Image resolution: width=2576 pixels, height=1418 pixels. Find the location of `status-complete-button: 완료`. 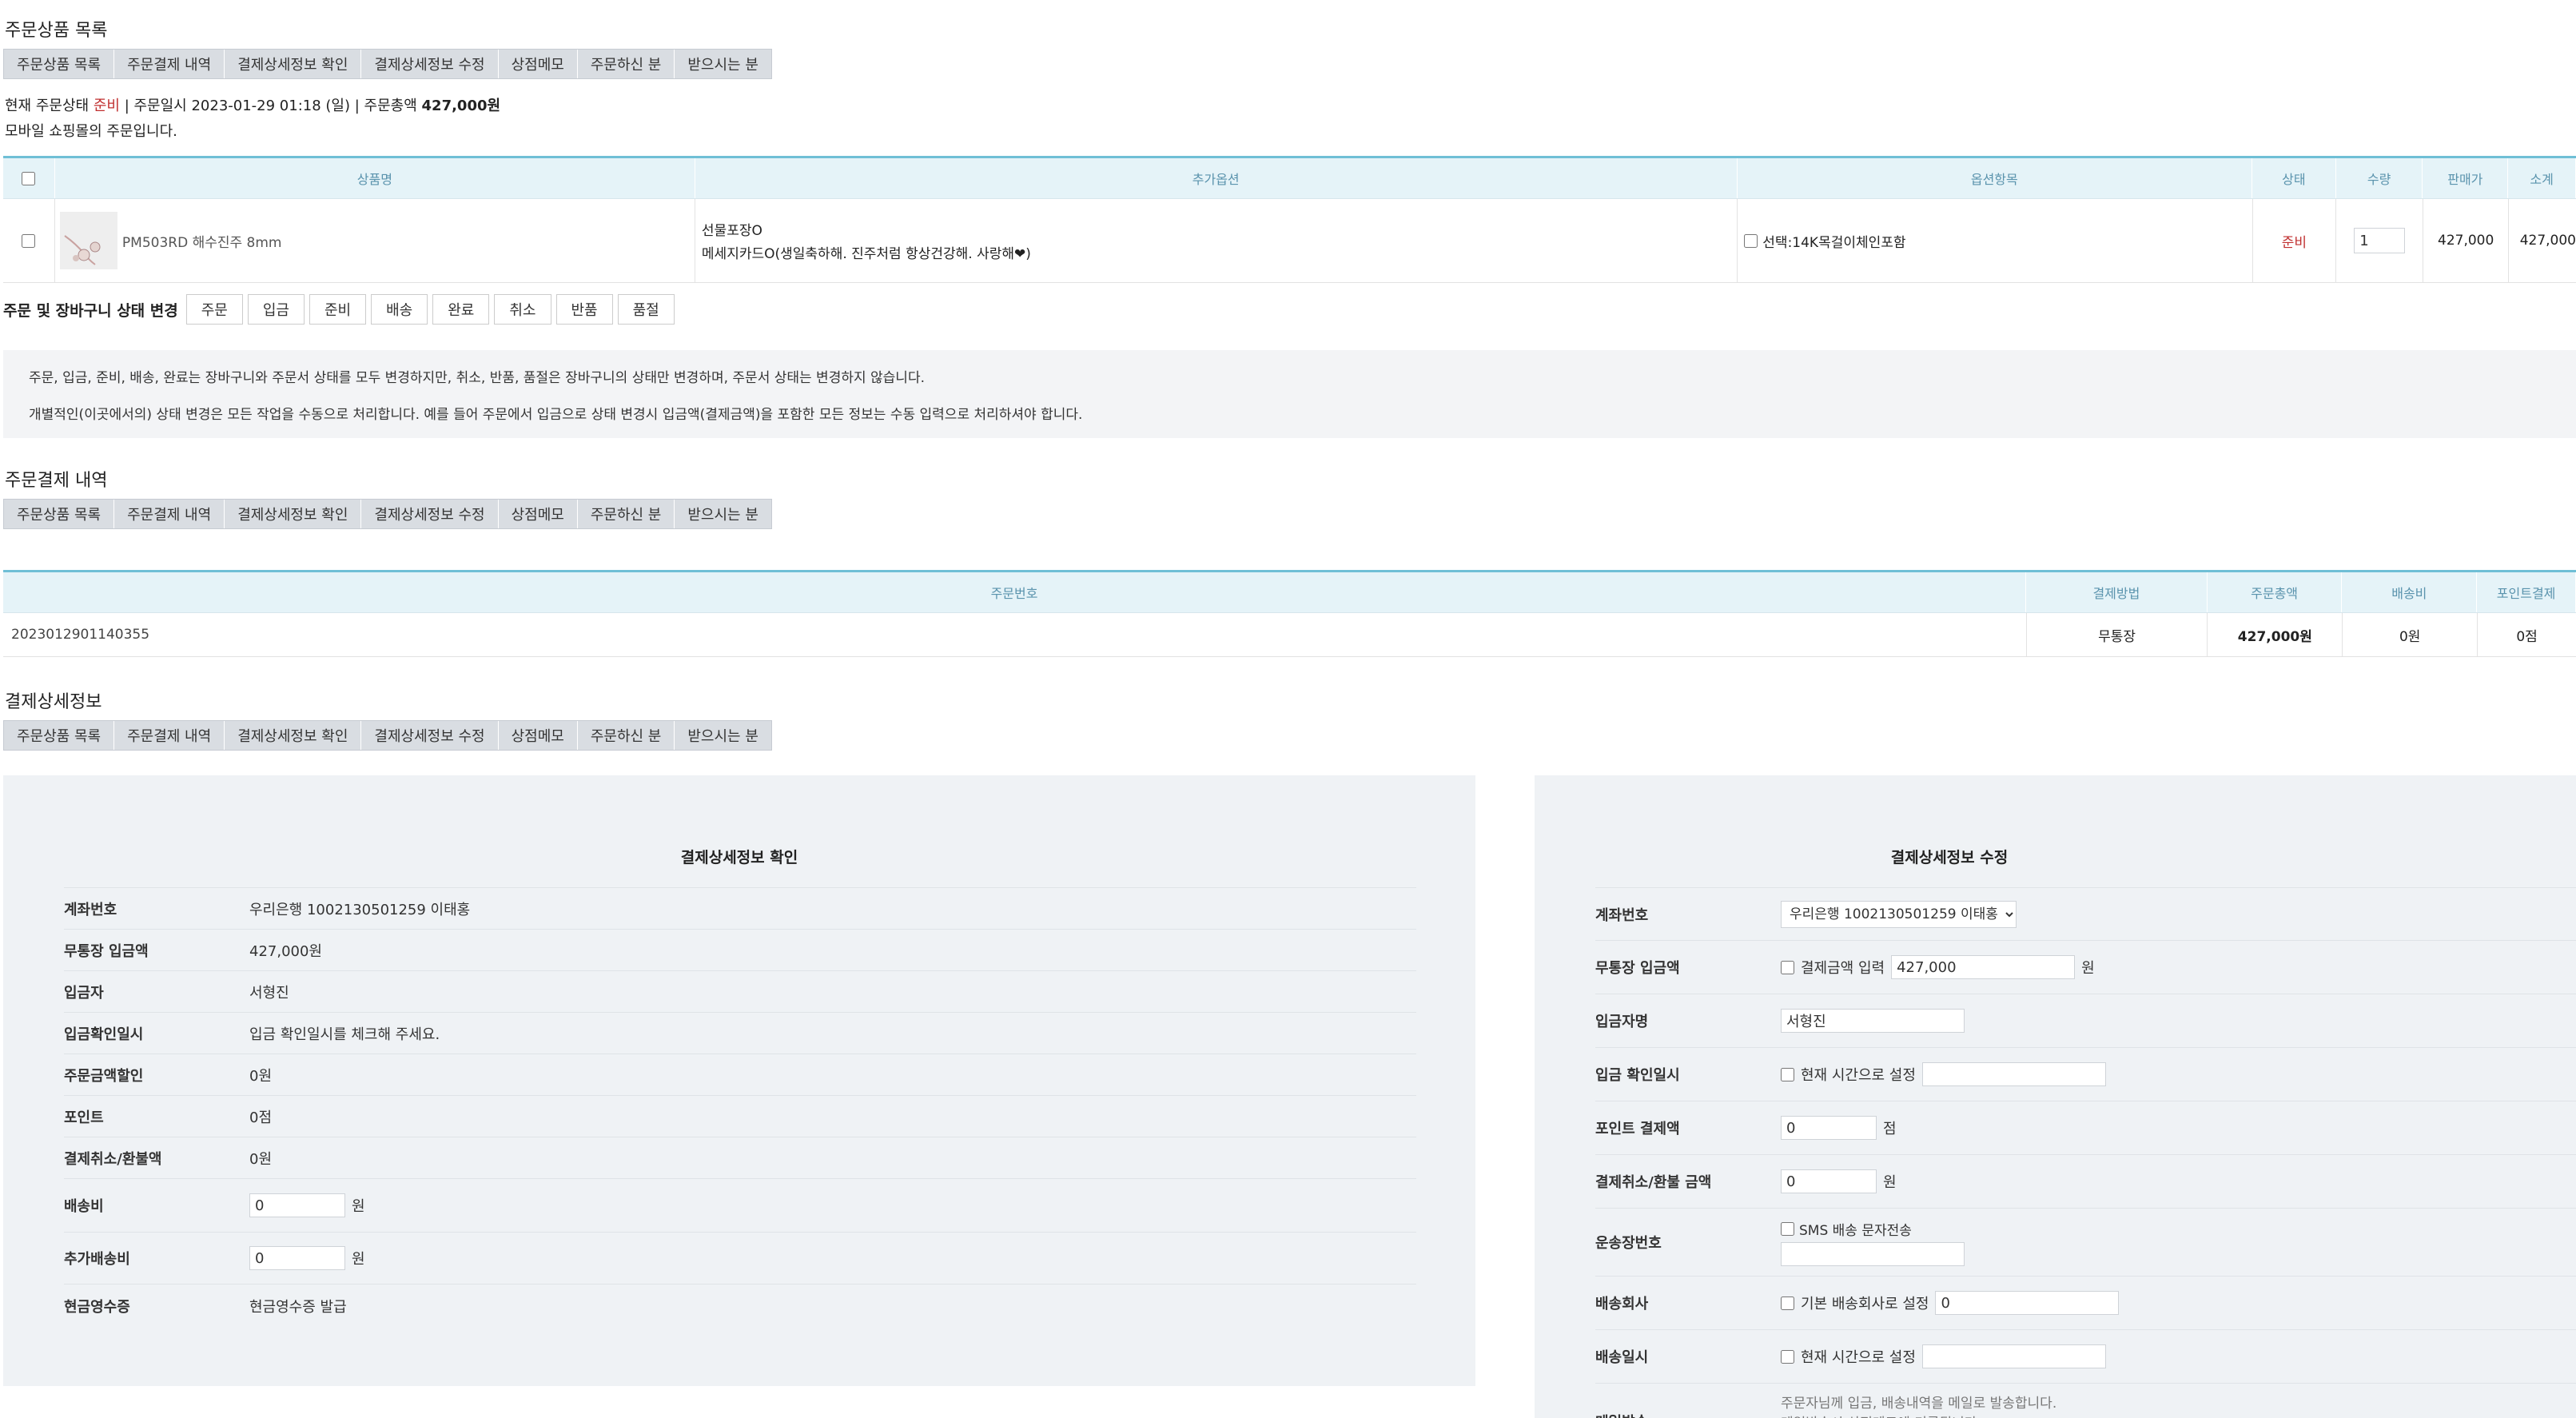

status-complete-button: 완료 is located at coordinates (461, 309).